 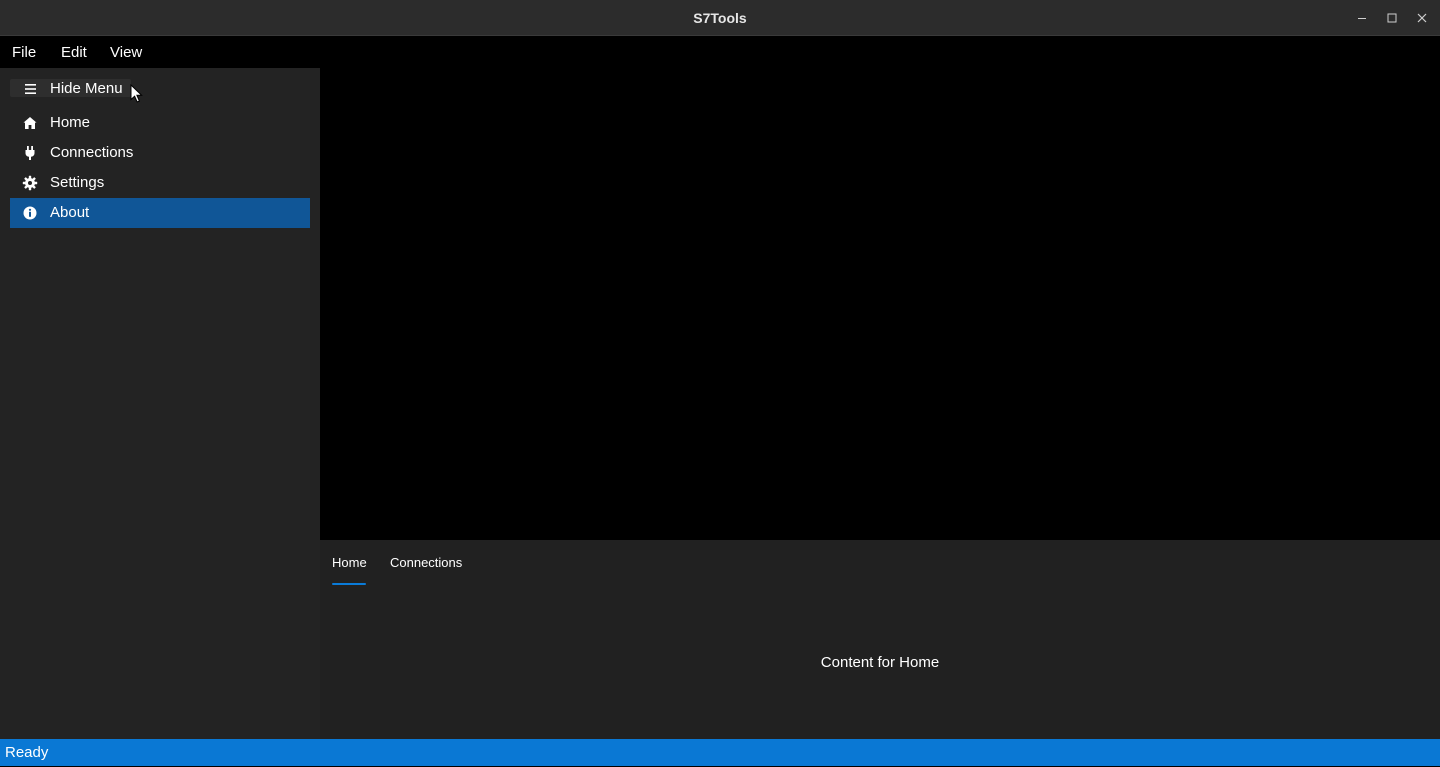 I want to click on minimize-button, so click(x=1362, y=18).